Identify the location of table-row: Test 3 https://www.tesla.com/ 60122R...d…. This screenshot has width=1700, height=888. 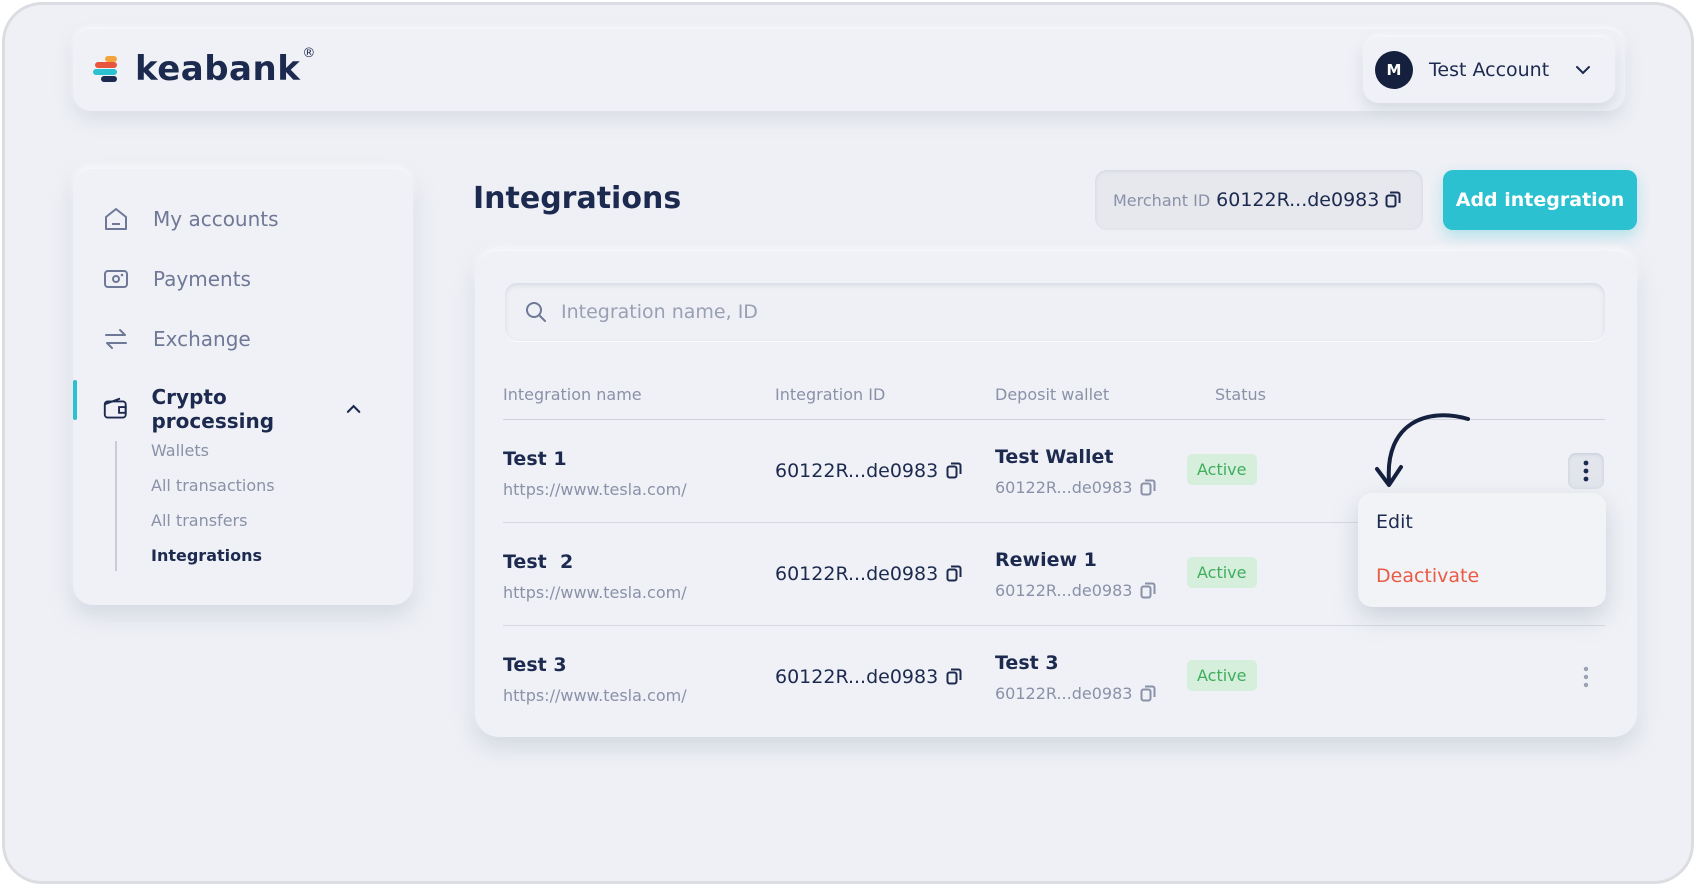
(1054, 677).